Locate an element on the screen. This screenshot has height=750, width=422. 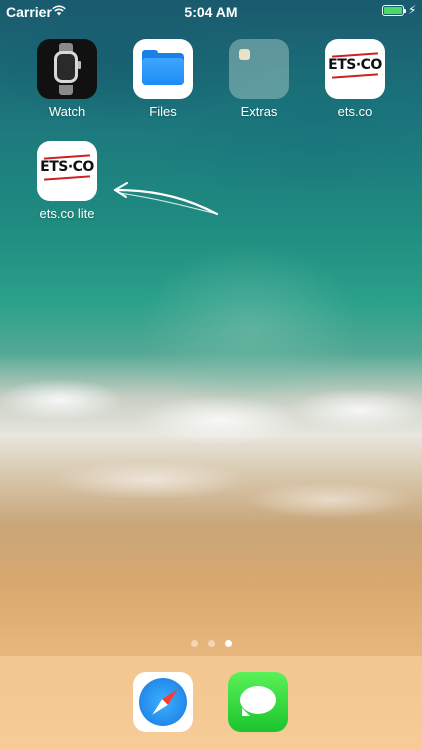
app-folder-extras: Extras is located at coordinates (259, 79).